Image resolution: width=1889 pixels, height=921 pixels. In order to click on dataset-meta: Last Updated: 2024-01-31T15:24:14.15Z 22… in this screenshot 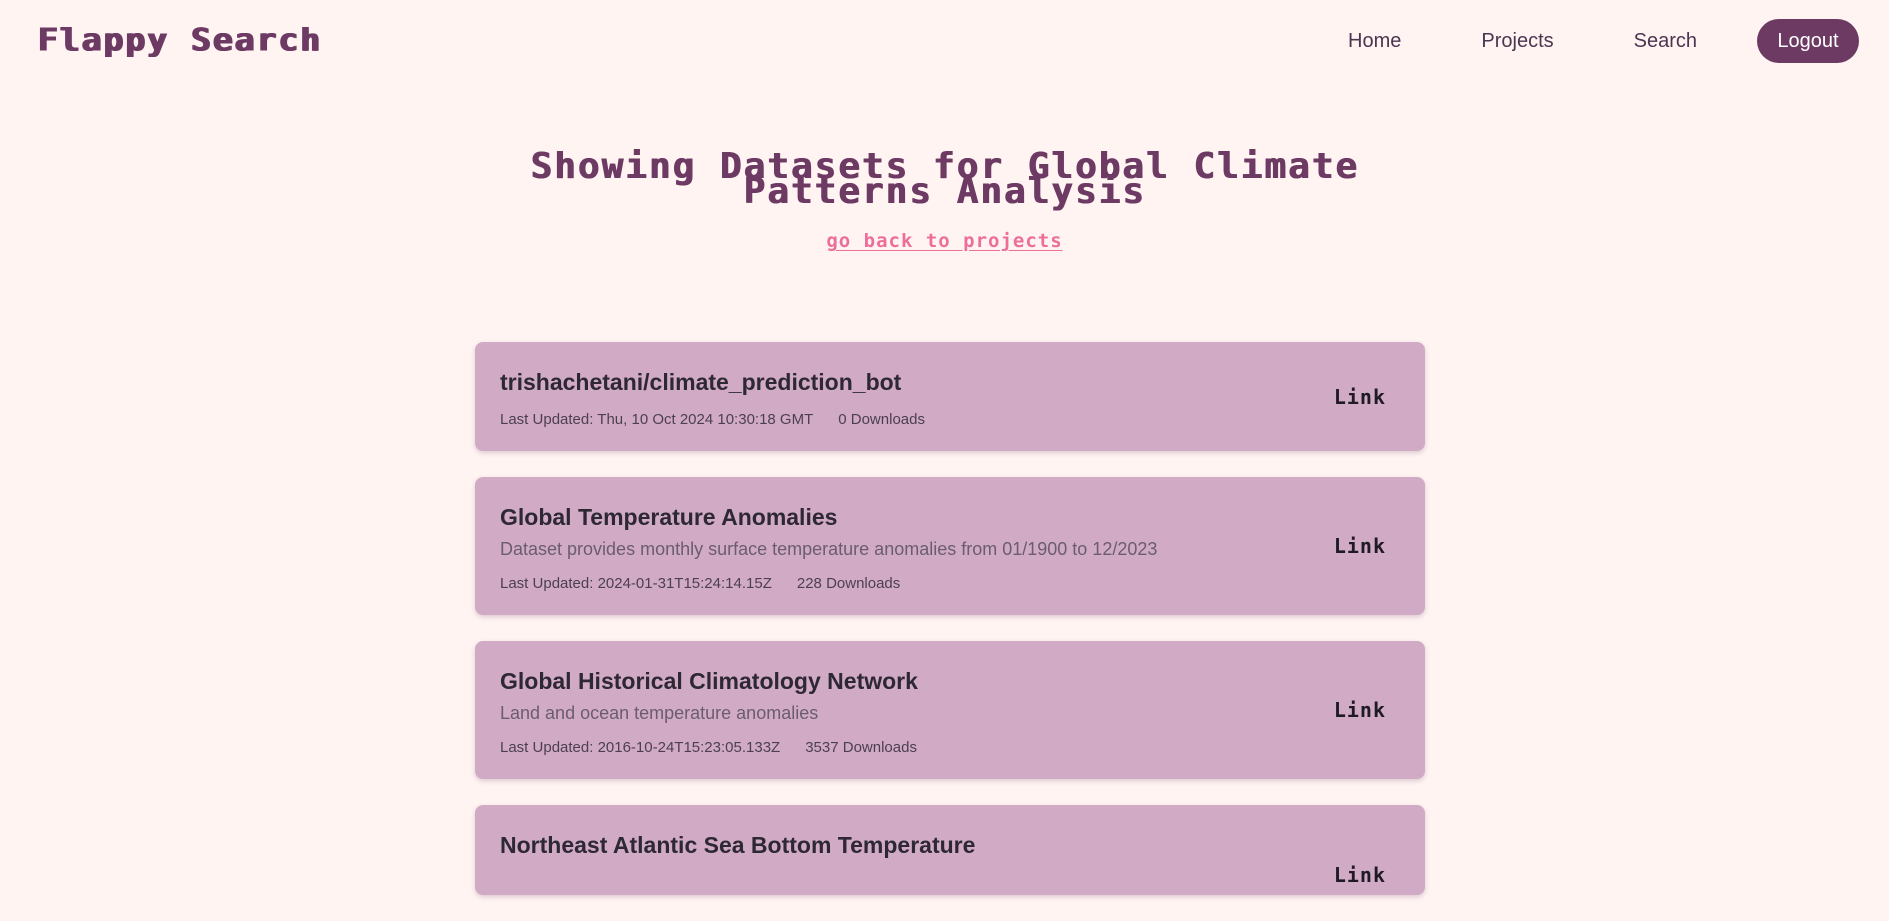, I will do `click(950, 584)`.